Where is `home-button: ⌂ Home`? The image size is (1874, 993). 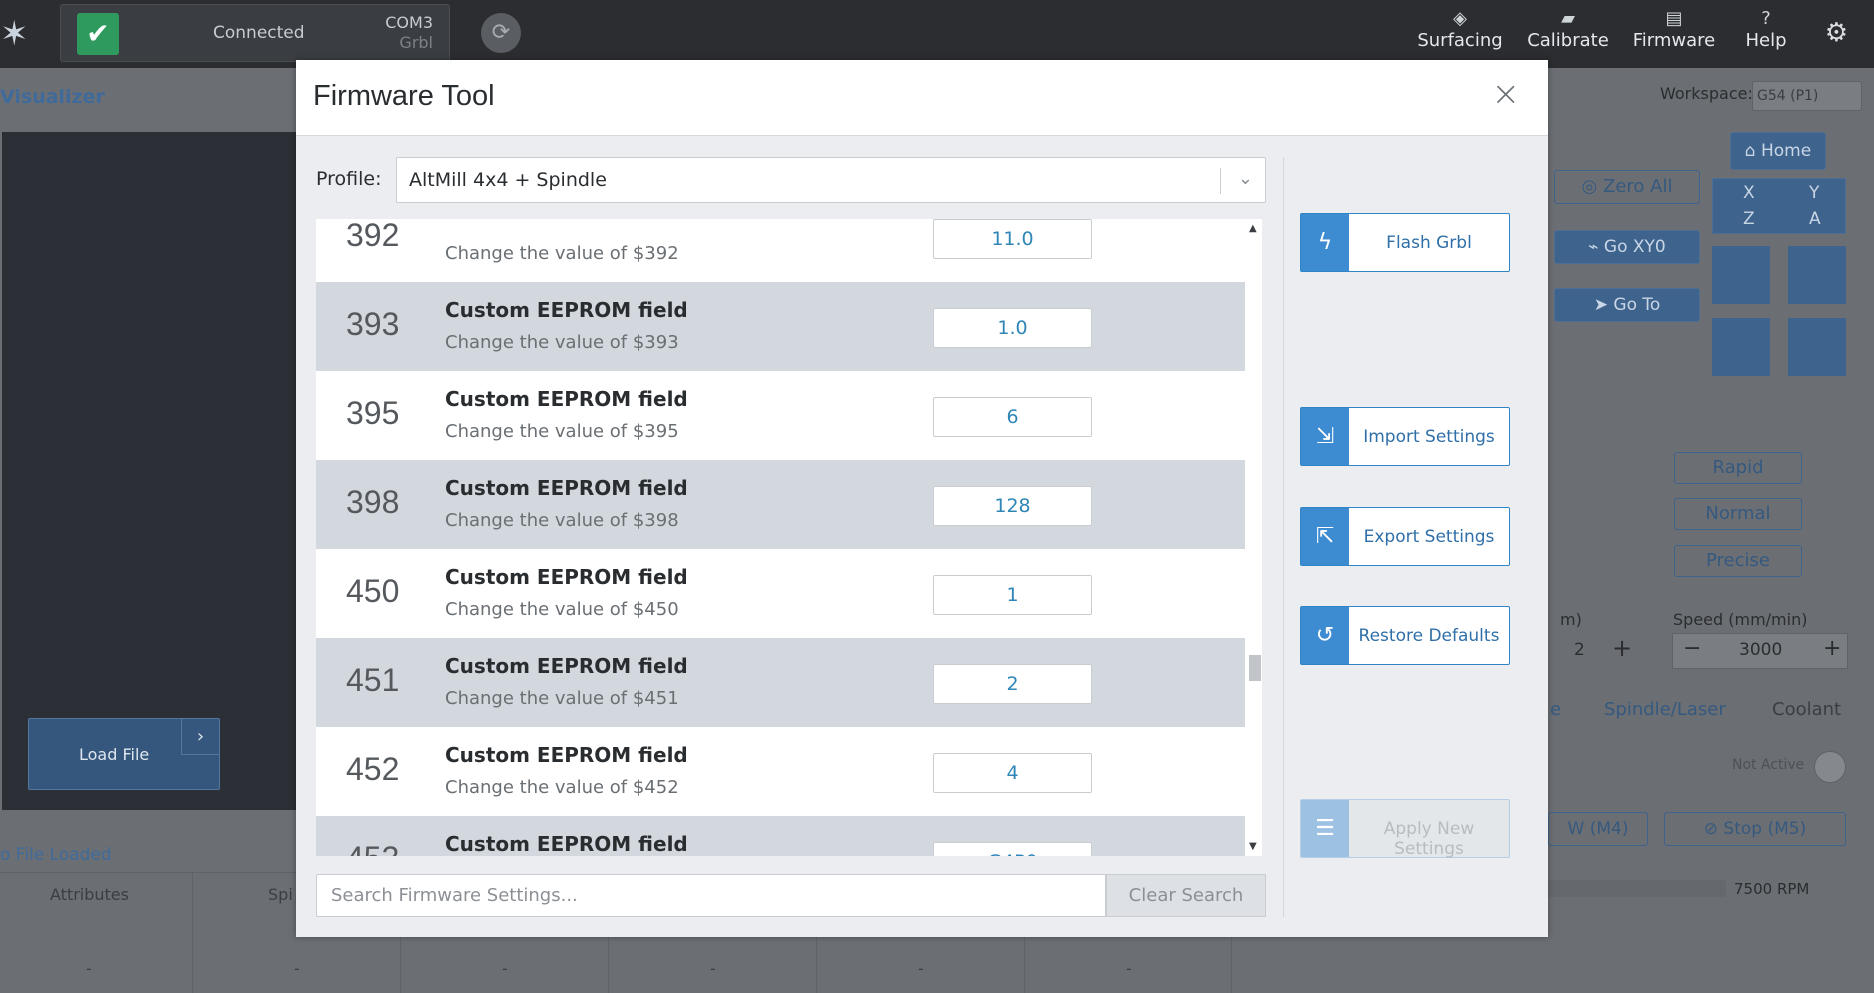 home-button: ⌂ Home is located at coordinates (1778, 151).